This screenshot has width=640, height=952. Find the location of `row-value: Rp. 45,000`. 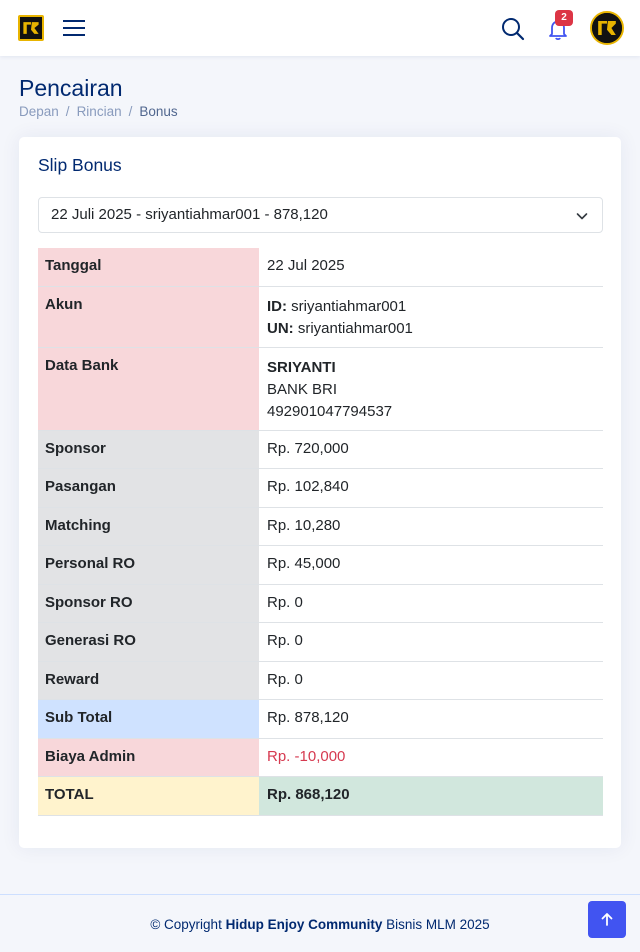

row-value: Rp. 45,000 is located at coordinates (431, 565).